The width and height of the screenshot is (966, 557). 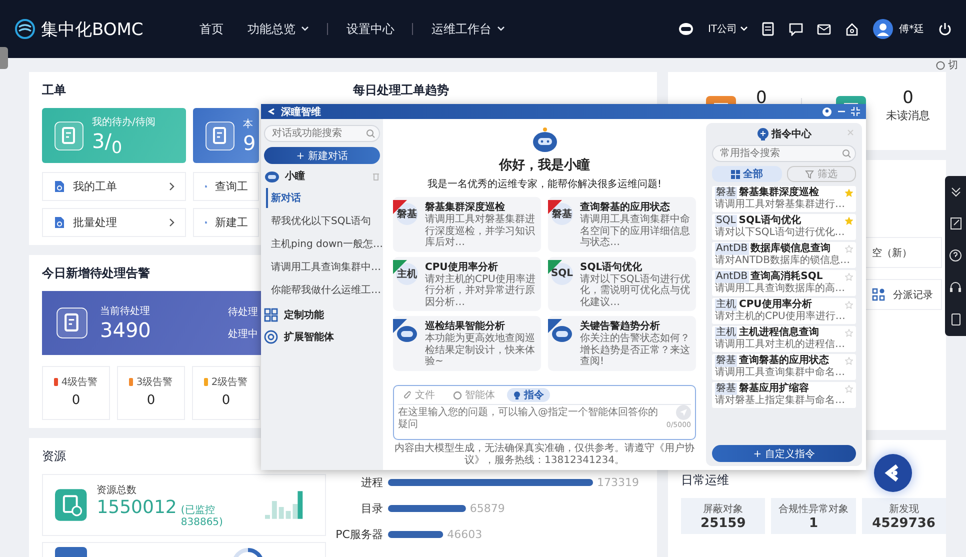 What do you see at coordinates (728, 29) in the screenshot?
I see `company-dropdown: IT公司` at bounding box center [728, 29].